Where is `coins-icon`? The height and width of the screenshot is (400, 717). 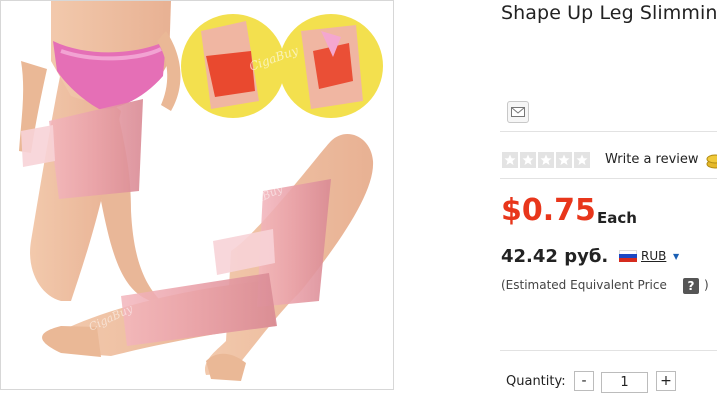
coins-icon is located at coordinates (711, 161).